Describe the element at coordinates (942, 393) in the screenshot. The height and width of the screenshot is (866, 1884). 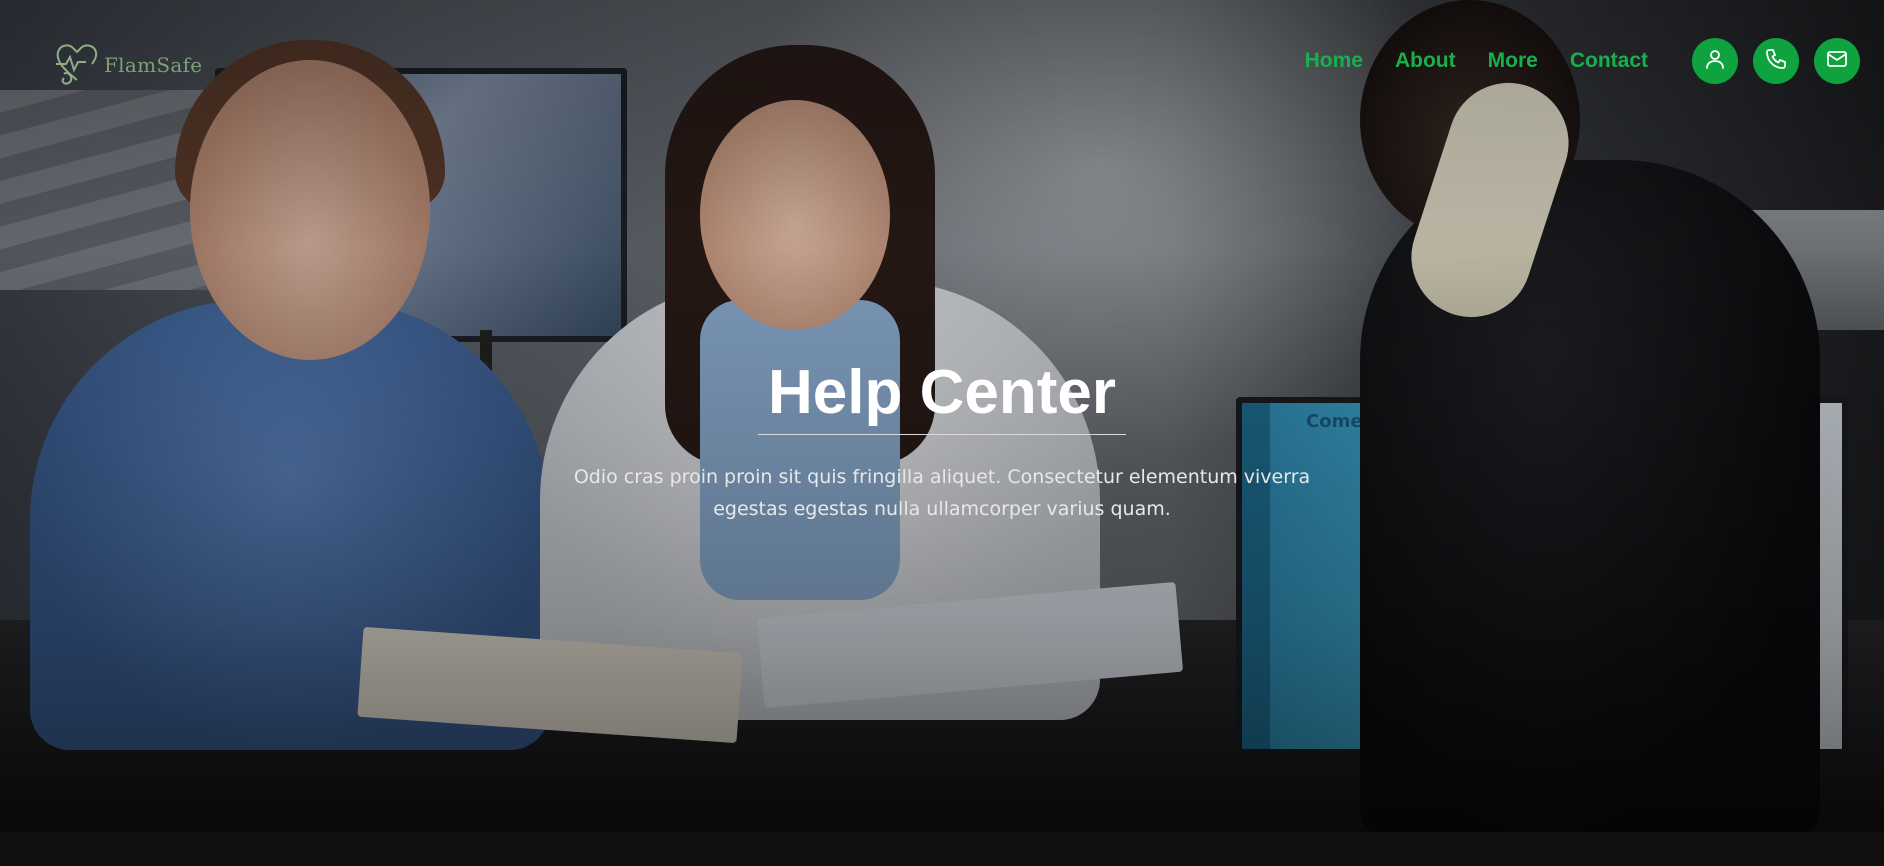
I see `page-title: Help Center` at that location.